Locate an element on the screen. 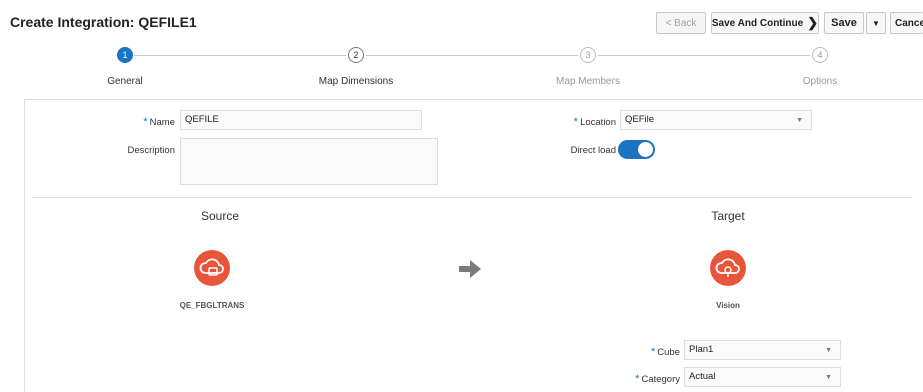 The height and width of the screenshot is (392, 923). save-and-continue-button: Save And Continue ❯ is located at coordinates (765, 23).